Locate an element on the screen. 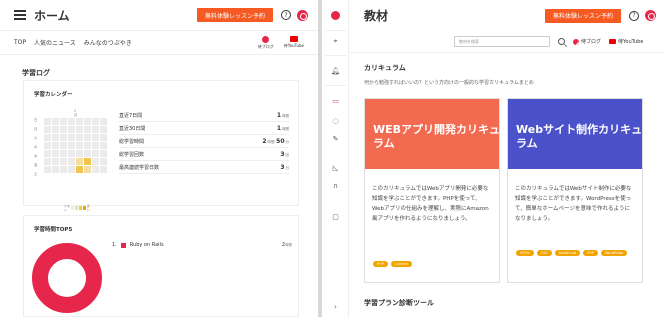 This screenshot has width=664, height=317. chart-icon: ◺ is located at coordinates (335, 167).